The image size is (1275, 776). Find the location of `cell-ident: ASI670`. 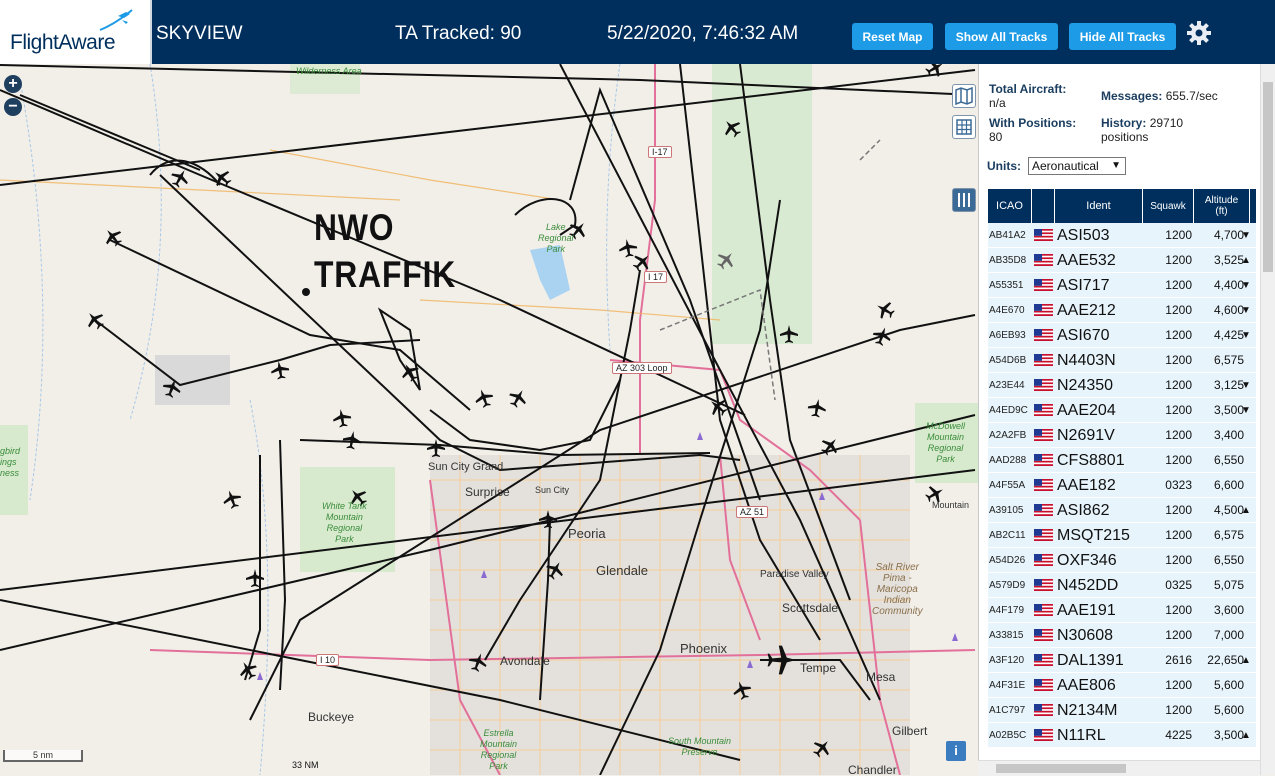

cell-ident: ASI670 is located at coordinates (1083, 335).